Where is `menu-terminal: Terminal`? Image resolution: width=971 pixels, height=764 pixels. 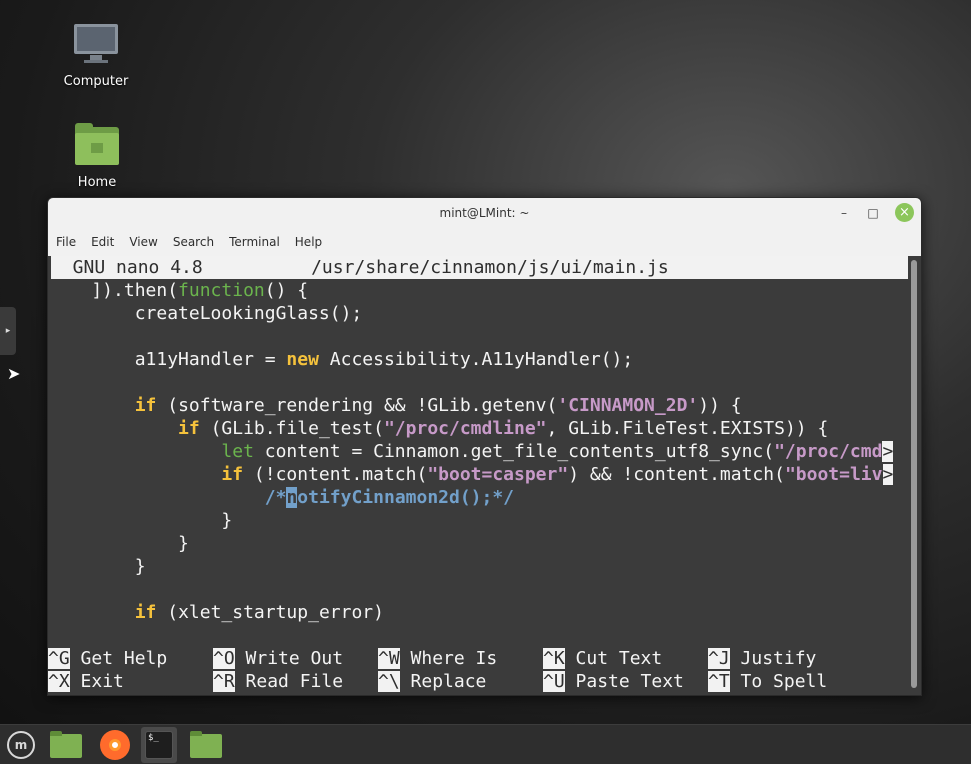 menu-terminal: Terminal is located at coordinates (254, 242).